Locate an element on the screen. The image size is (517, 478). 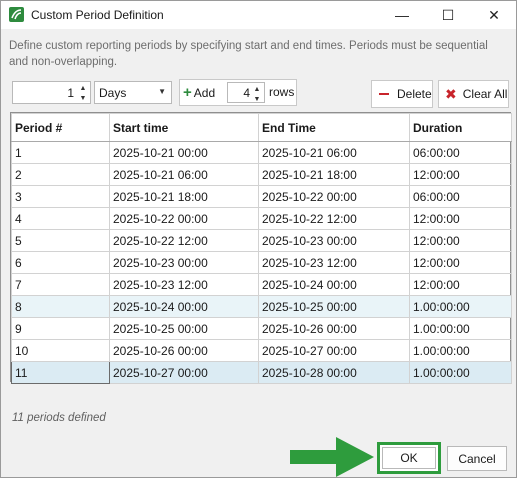
cell-period: 3 is located at coordinates (60, 196).